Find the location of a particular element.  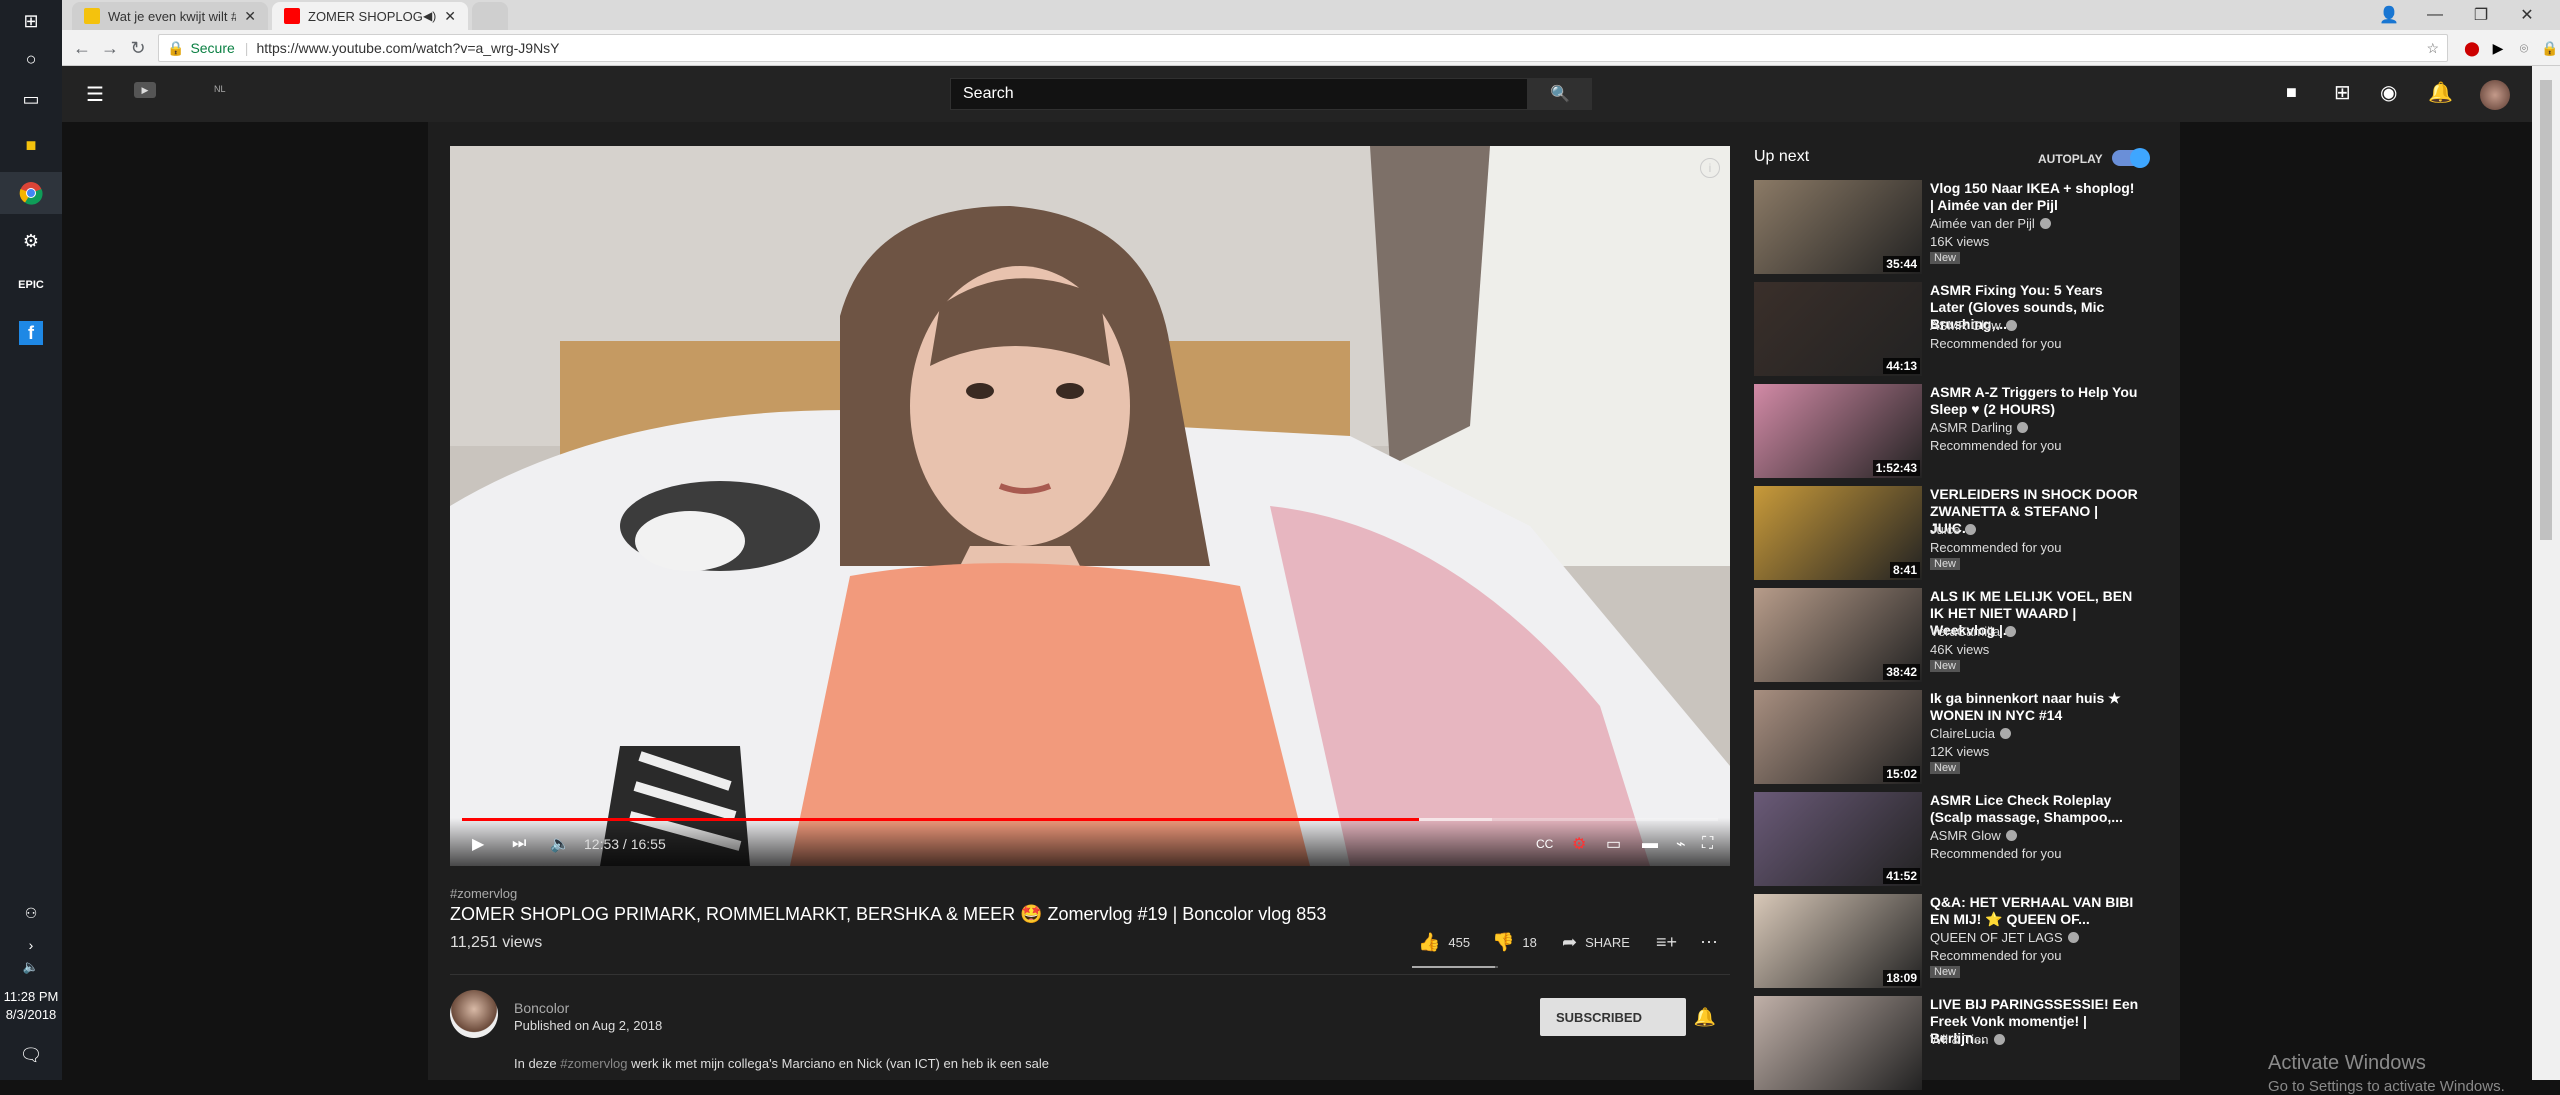

video-hashtag: #zomervlog is located at coordinates (483, 893).